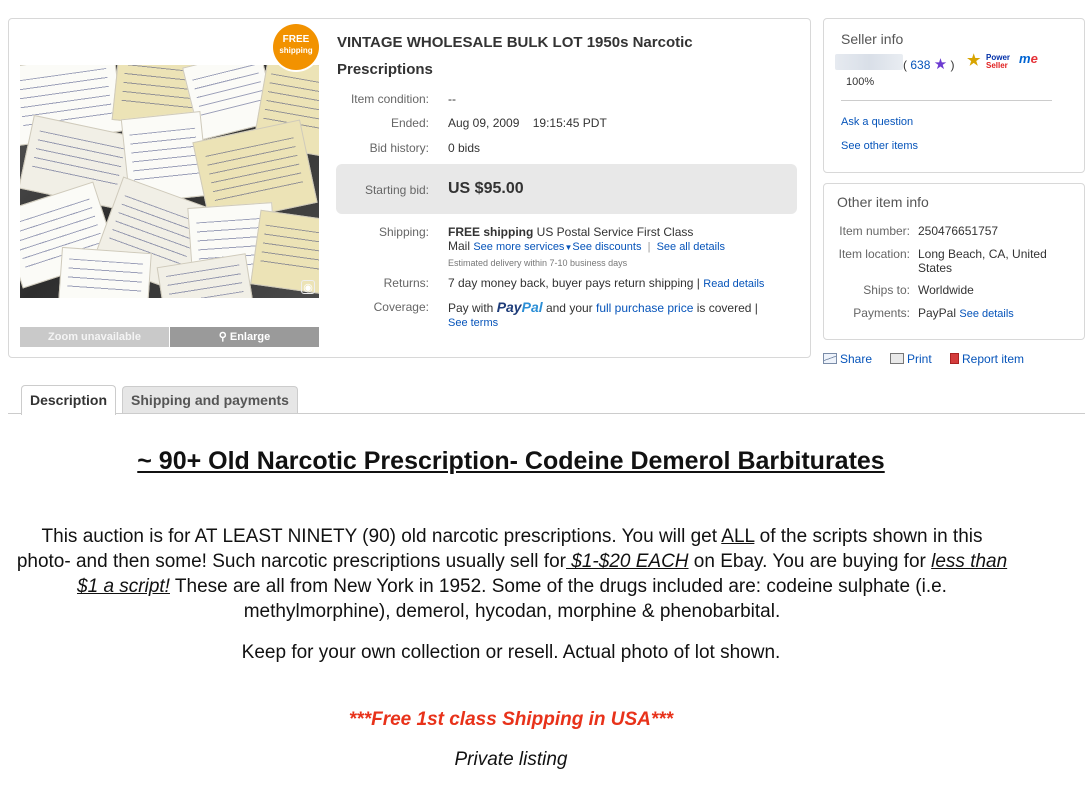 This screenshot has width=1092, height=789. I want to click on see-other-items-link: See other items, so click(879, 146).